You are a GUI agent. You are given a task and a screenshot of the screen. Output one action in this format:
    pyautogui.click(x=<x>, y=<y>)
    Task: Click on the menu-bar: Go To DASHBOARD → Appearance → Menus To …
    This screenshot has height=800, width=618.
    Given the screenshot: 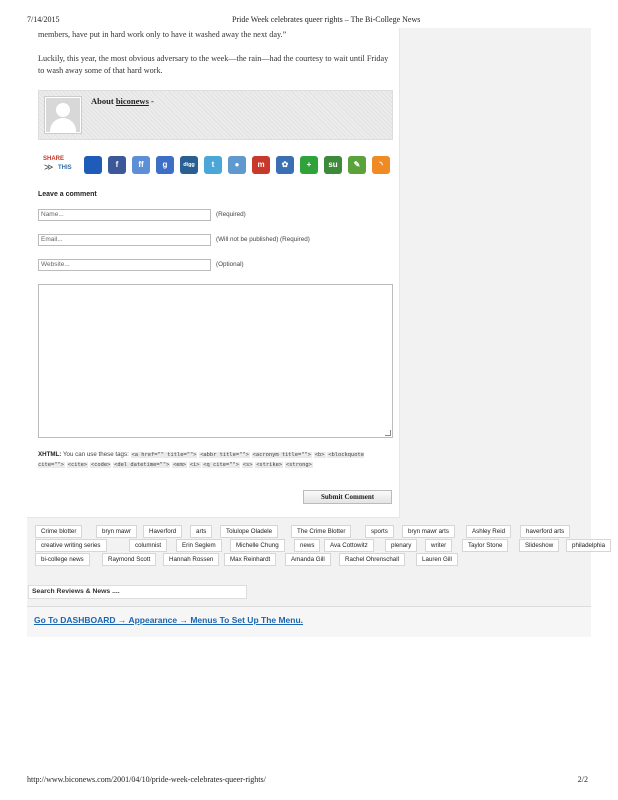 What is the action you would take?
    pyautogui.click(x=309, y=621)
    